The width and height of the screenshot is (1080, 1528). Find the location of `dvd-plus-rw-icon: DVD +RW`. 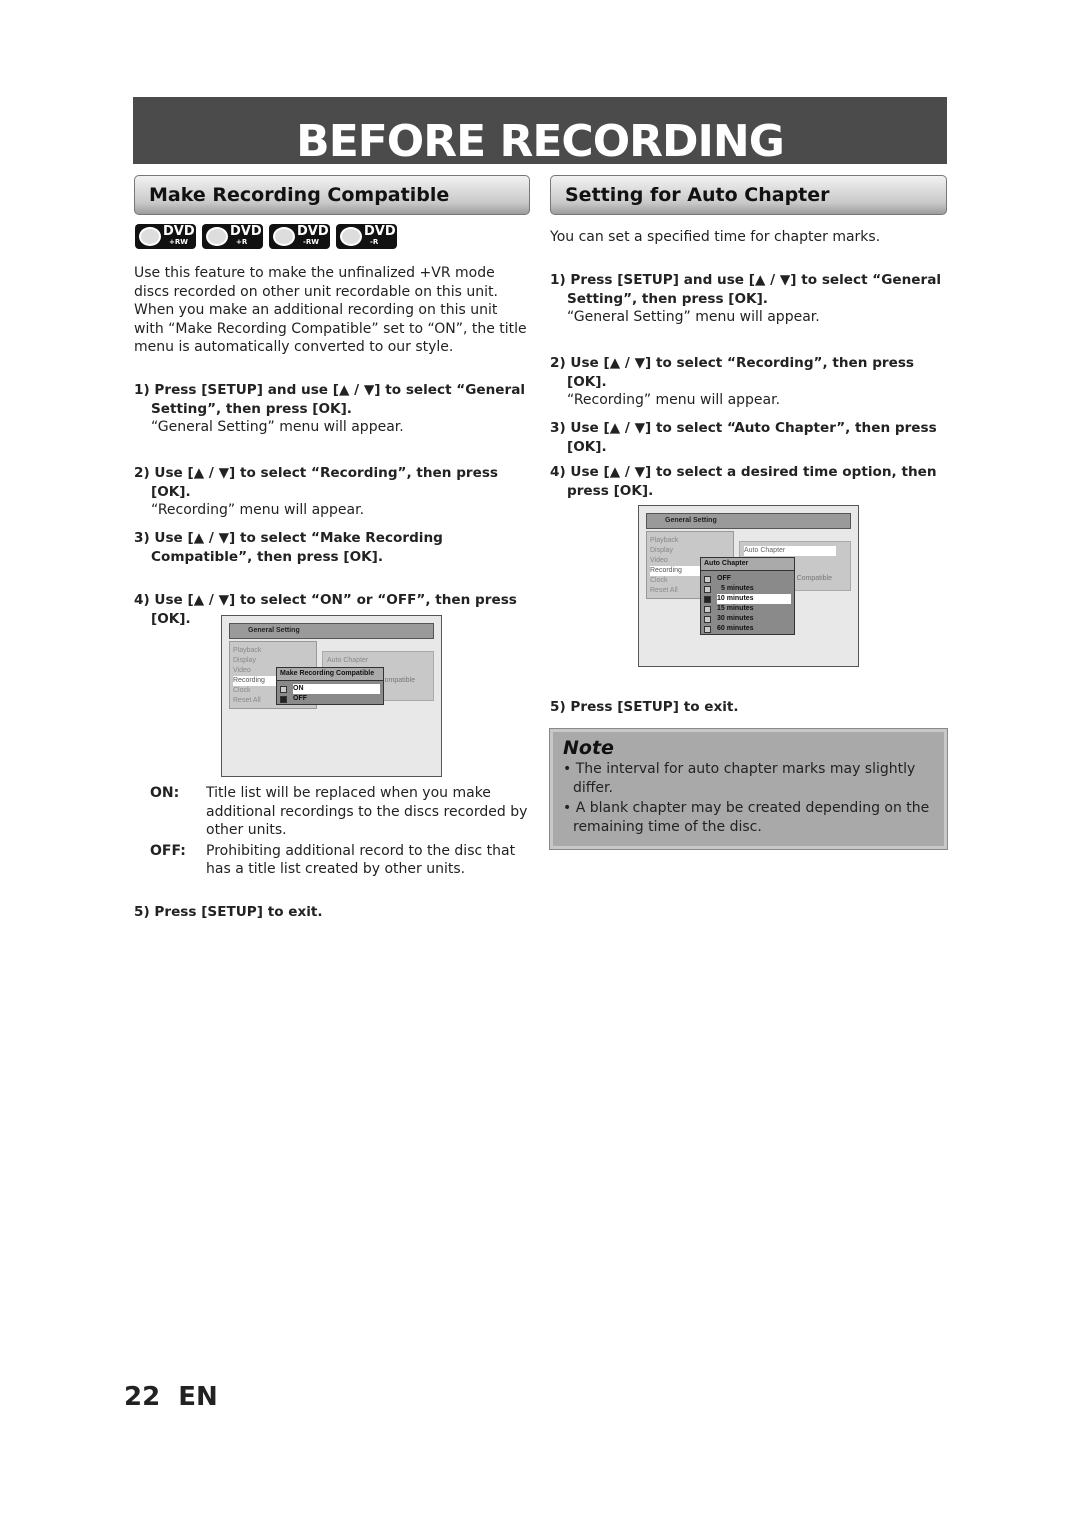

dvd-plus-rw-icon: DVD +RW is located at coordinates (165, 236).